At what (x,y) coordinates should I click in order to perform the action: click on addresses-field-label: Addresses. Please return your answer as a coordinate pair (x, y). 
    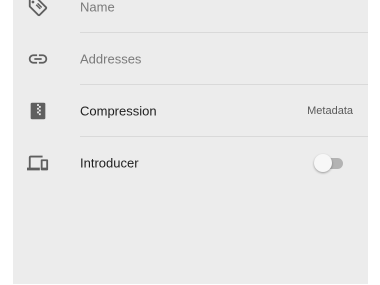
    Looking at the image, I should click on (111, 59).